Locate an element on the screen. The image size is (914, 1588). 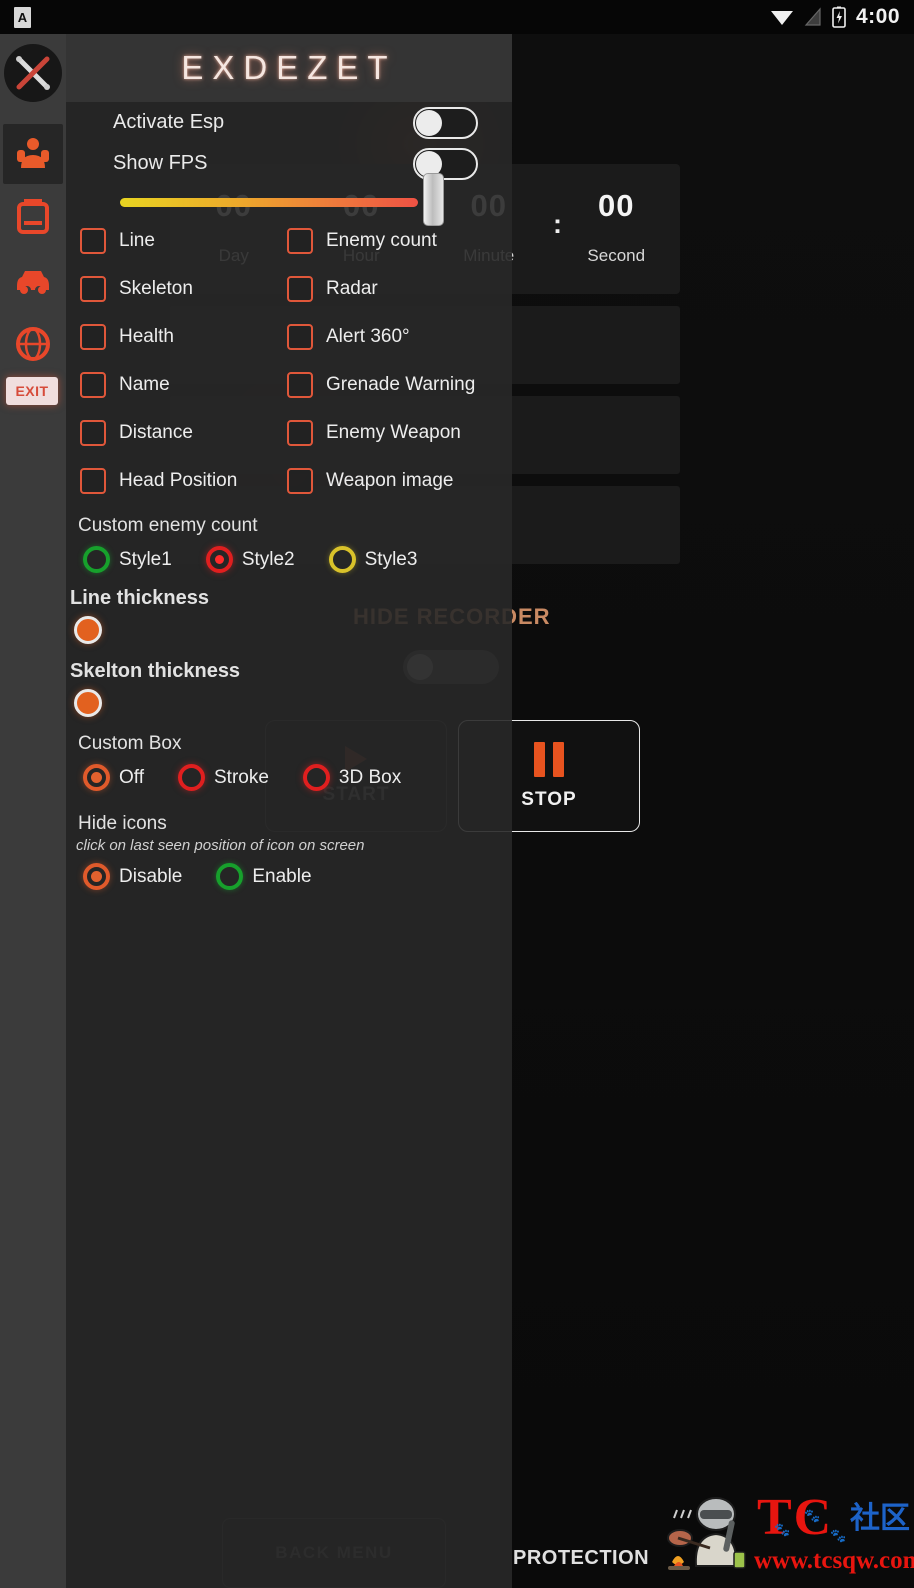
soldier-icon is located at coordinates (33, 153).